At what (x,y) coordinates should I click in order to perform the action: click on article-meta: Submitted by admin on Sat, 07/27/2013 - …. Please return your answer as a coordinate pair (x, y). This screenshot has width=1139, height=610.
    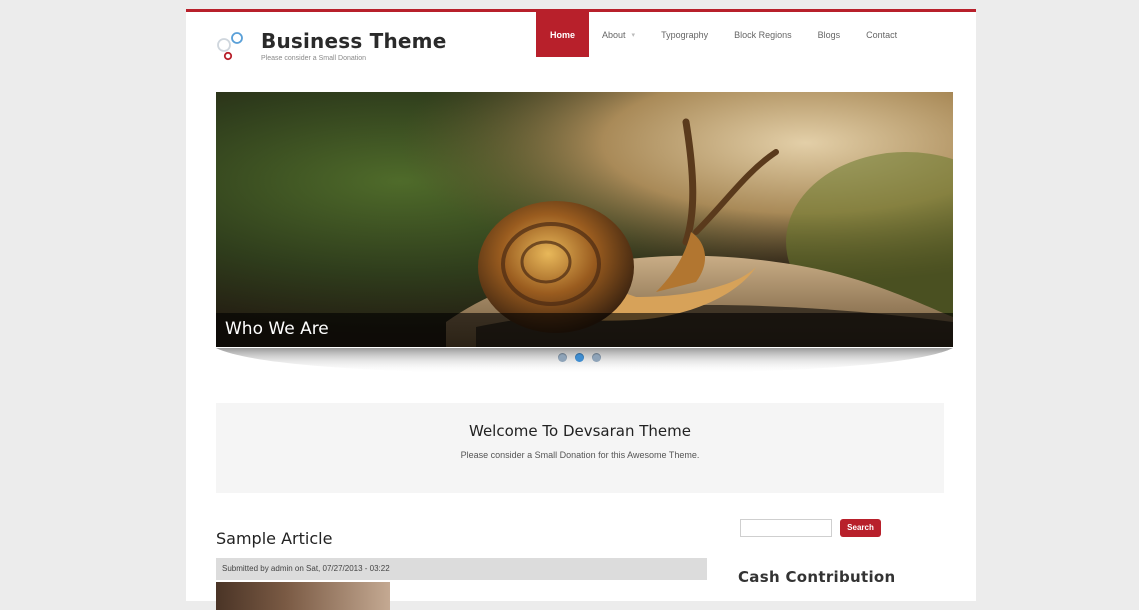
    Looking at the image, I should click on (461, 569).